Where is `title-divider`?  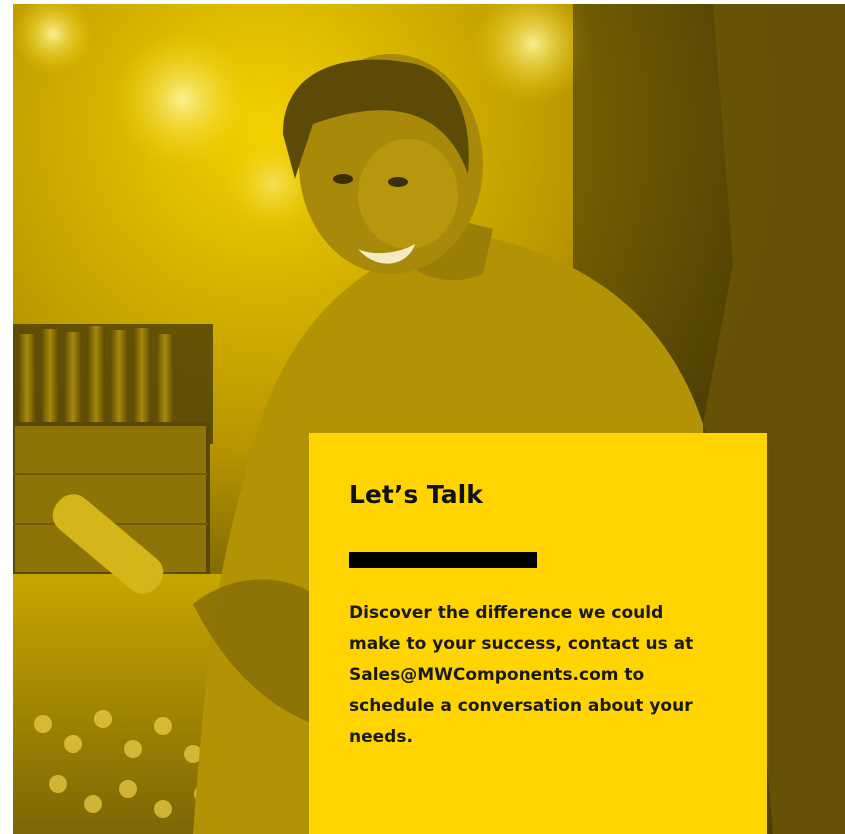 title-divider is located at coordinates (443, 560).